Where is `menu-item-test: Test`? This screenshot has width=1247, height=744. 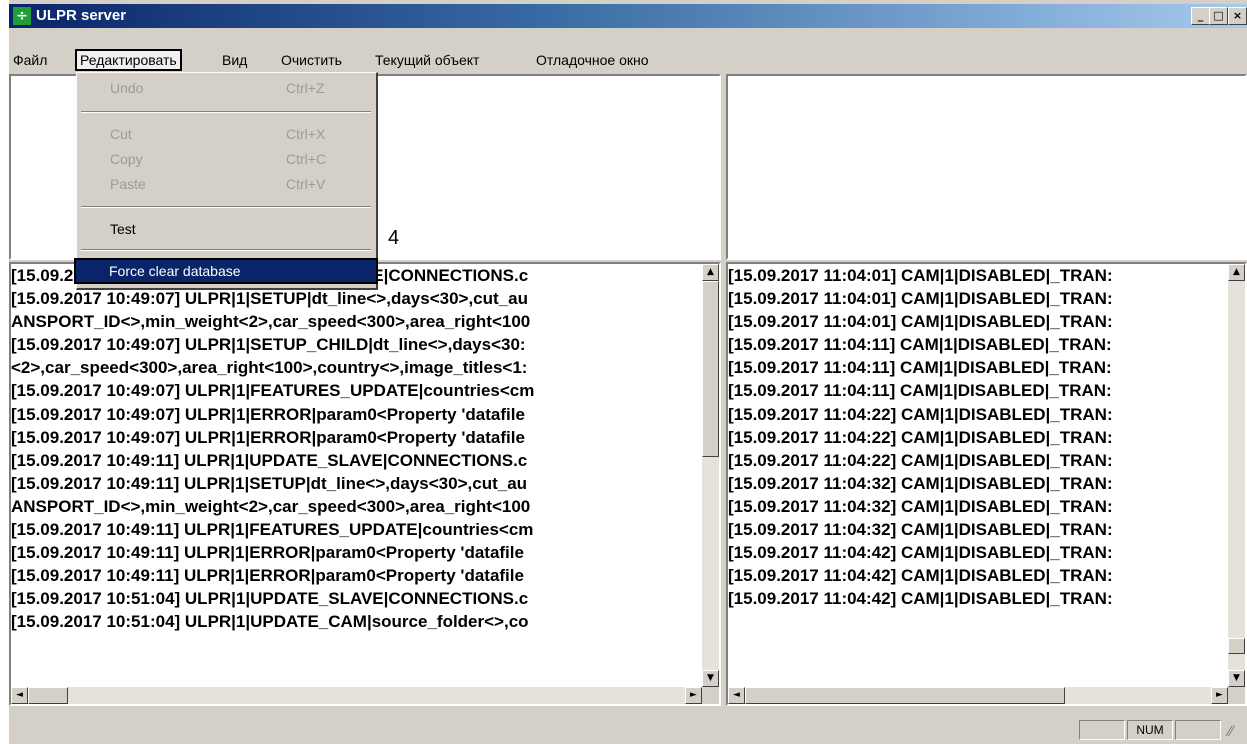
menu-item-test: Test is located at coordinates (226, 229).